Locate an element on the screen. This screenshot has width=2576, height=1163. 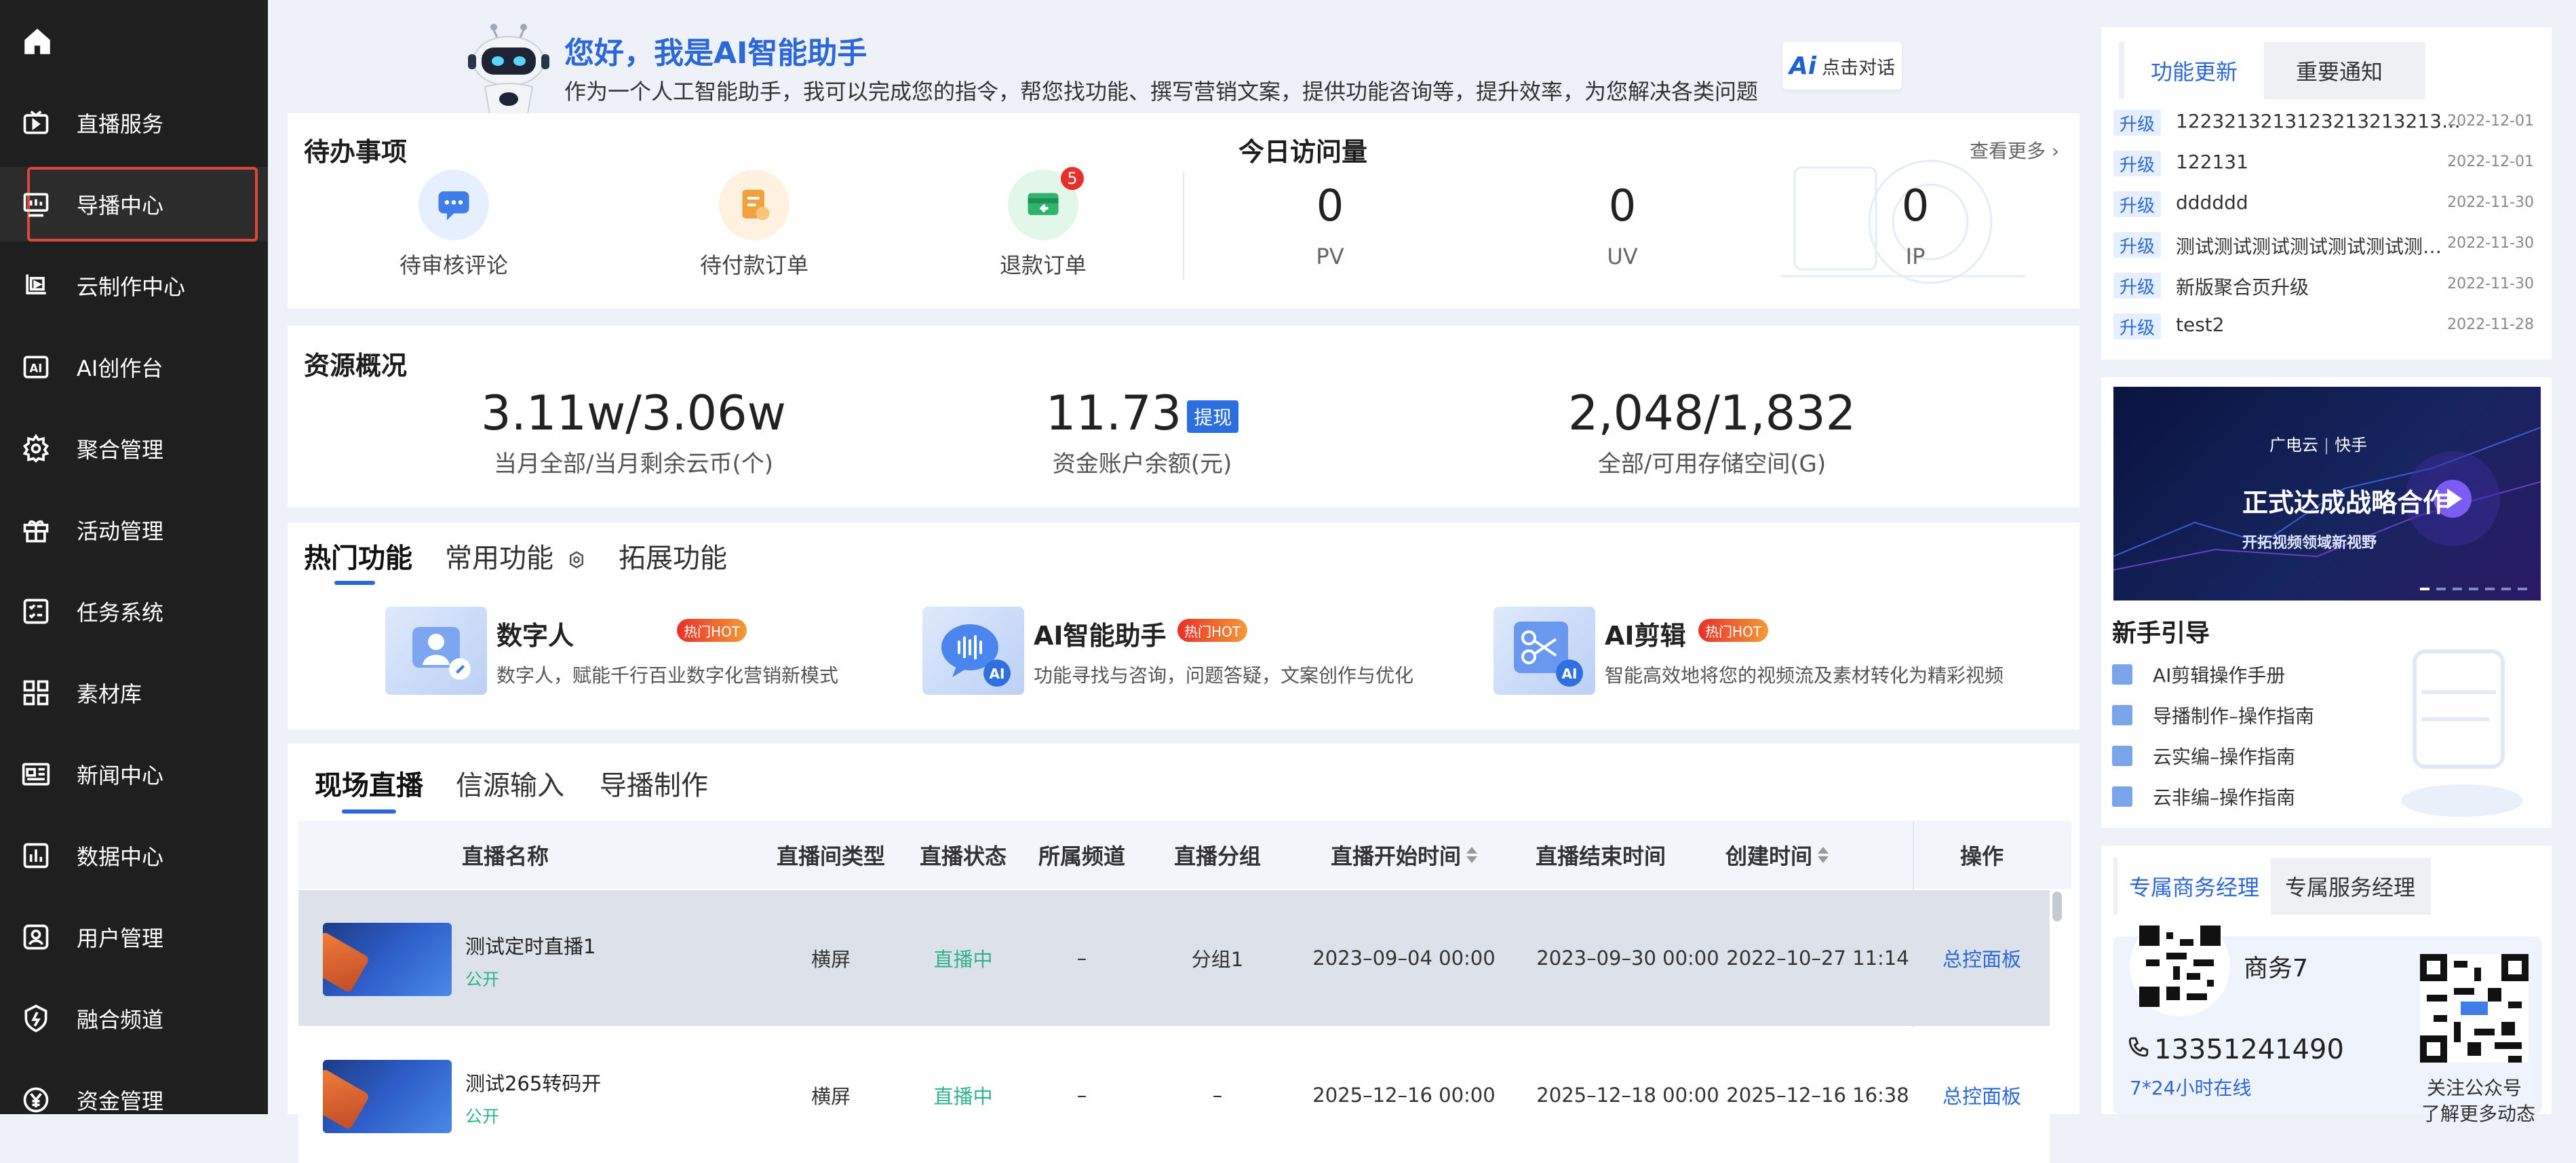
sidebar-item-data: 数据中心 is located at coordinates (134, 855).